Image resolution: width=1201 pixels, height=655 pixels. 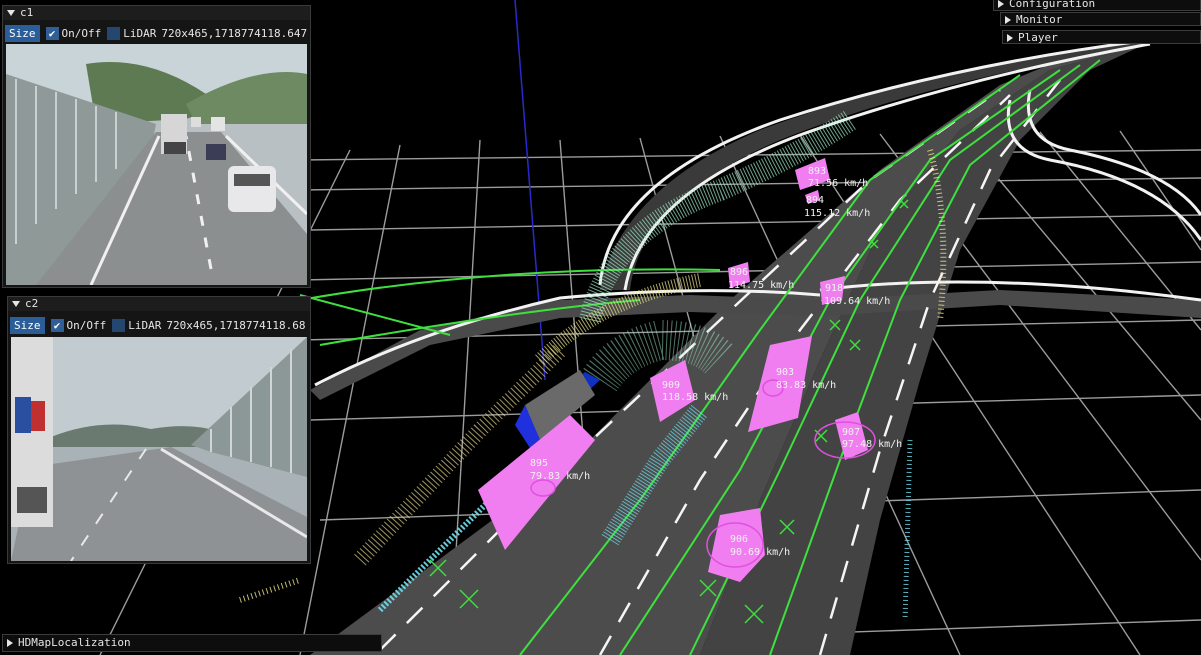 What do you see at coordinates (156, 13) in the screenshot?
I see `camera-panel-c1-header: c1` at bounding box center [156, 13].